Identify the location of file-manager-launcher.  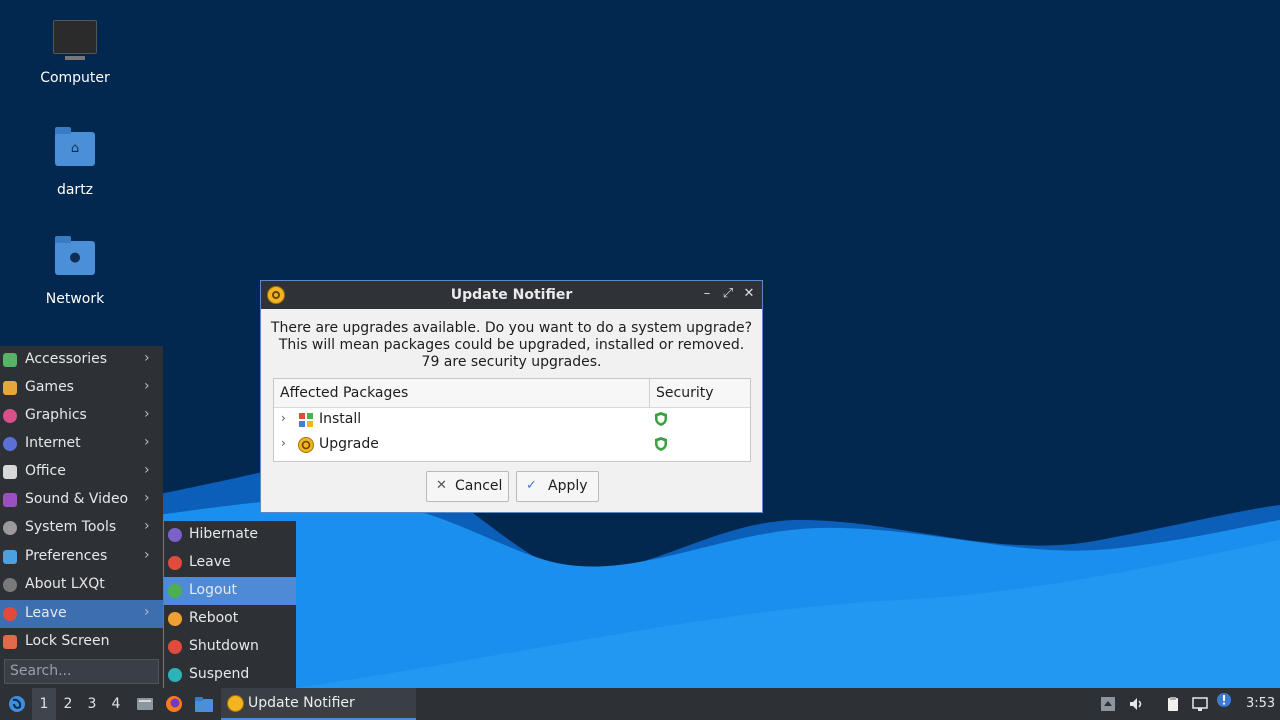
(204, 704).